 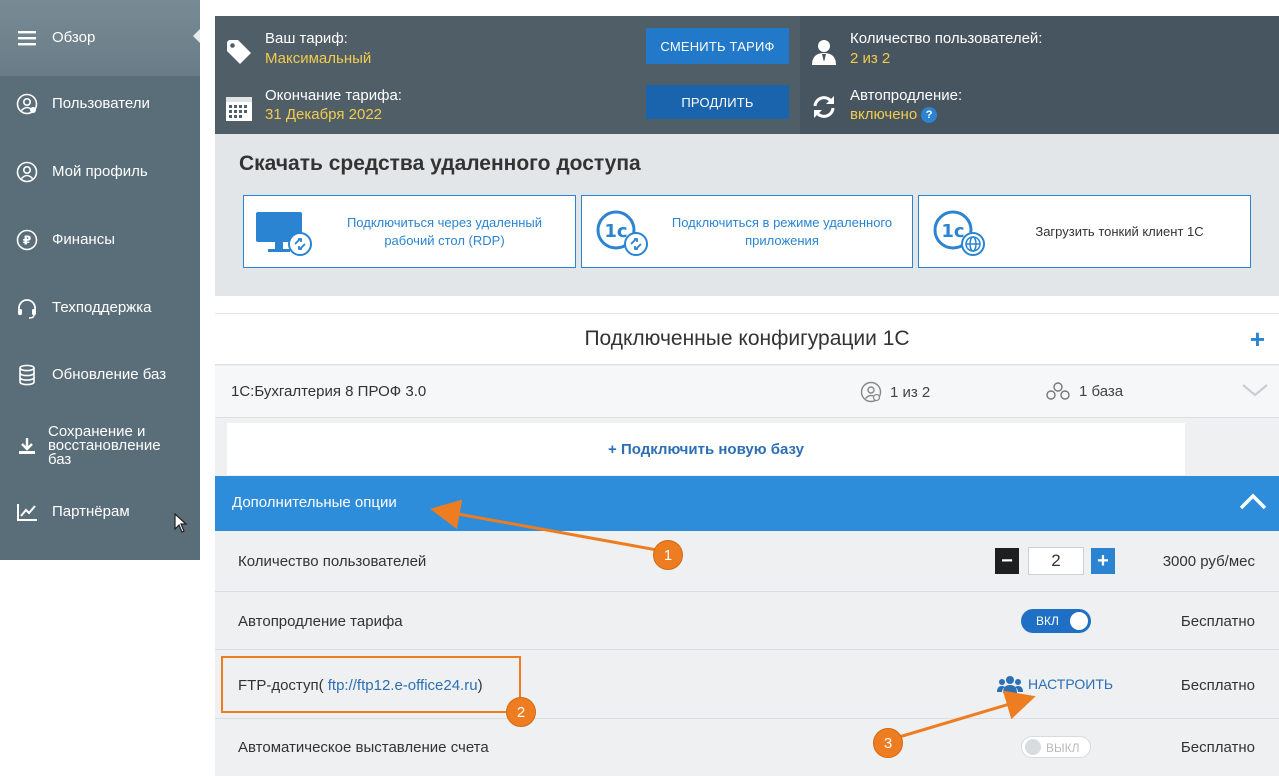 I want to click on 1c-web-client-icon: 1c, so click(x=959, y=233).